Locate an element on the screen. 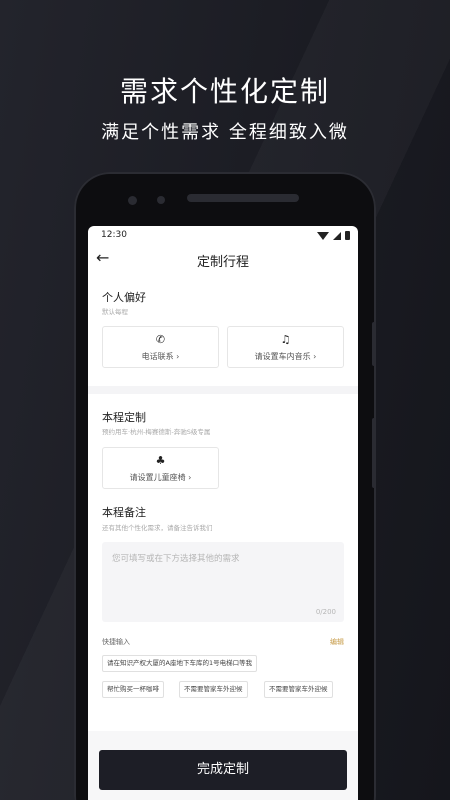 The image size is (450, 800). wifi-icon is located at coordinates (323, 235).